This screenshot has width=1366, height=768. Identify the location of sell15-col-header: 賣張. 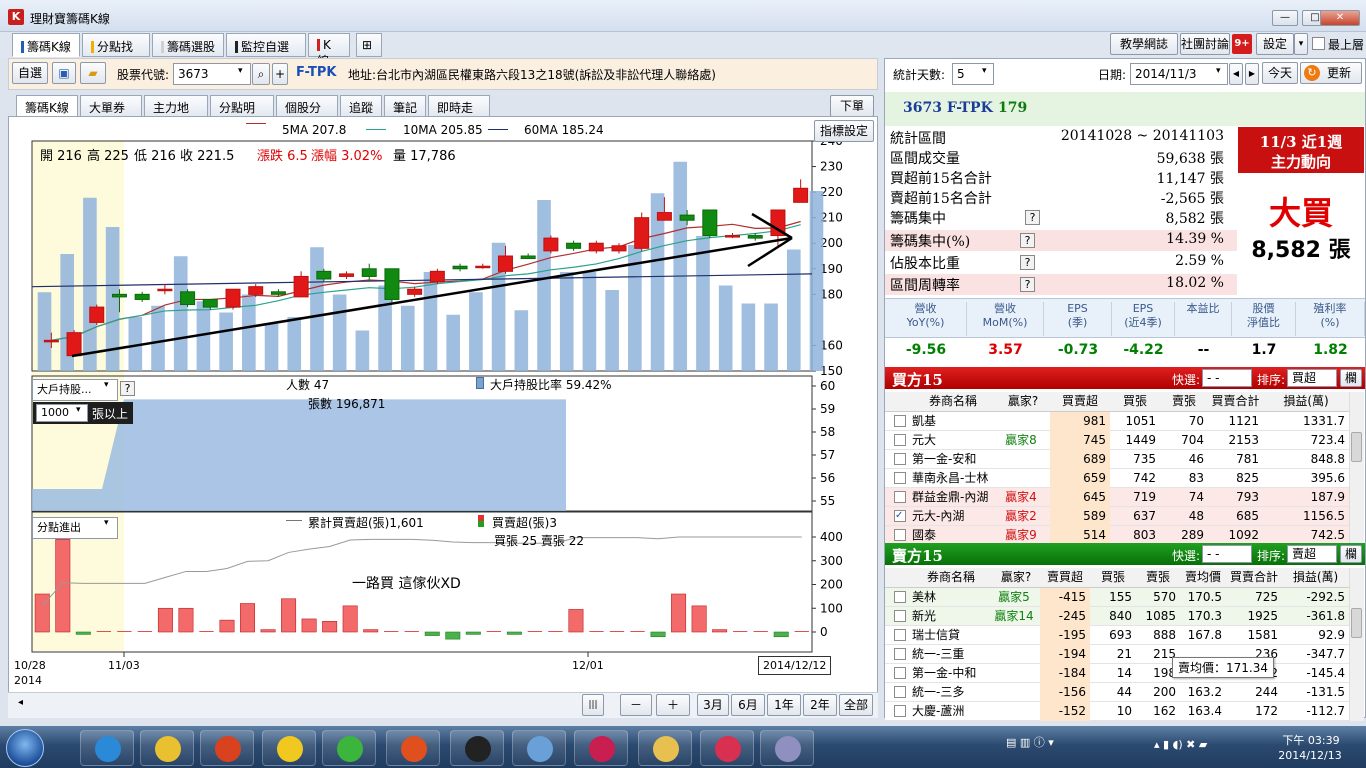
(1158, 577).